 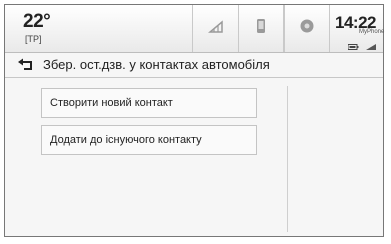 I want to click on add-to-existing-contact-button: Додати до існуючого контакту, so click(x=149, y=140).